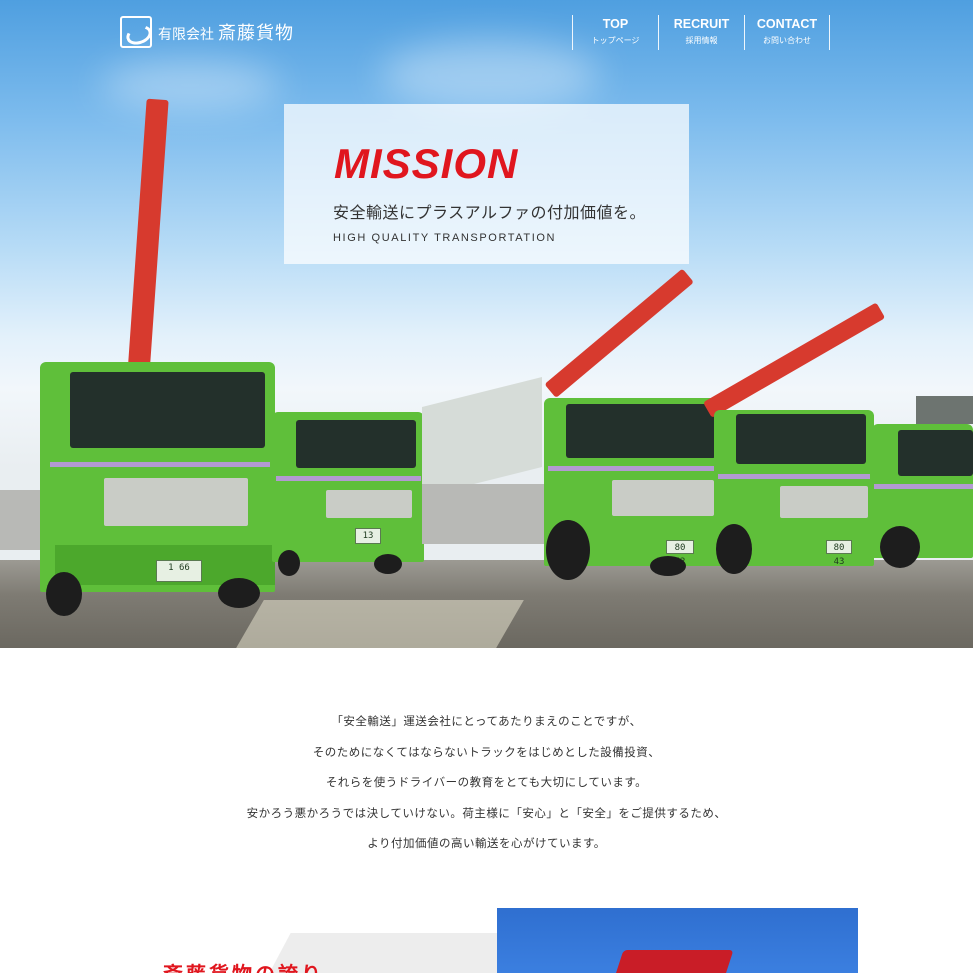  Describe the element at coordinates (486, 751) in the screenshot. I see `intro-line: そのためになくてはならないトラックをはじめとした設備投資、` at that location.